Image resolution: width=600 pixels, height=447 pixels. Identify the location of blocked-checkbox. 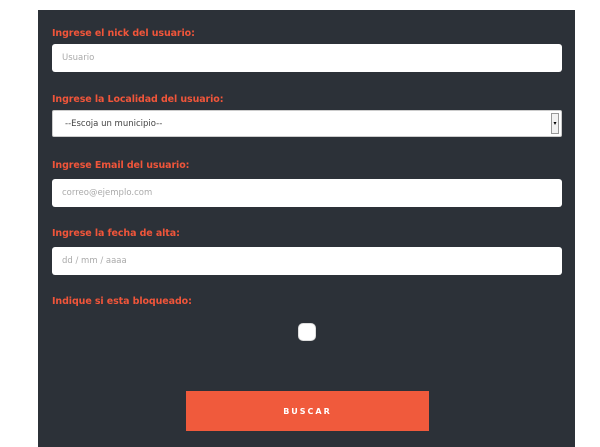
(307, 332).